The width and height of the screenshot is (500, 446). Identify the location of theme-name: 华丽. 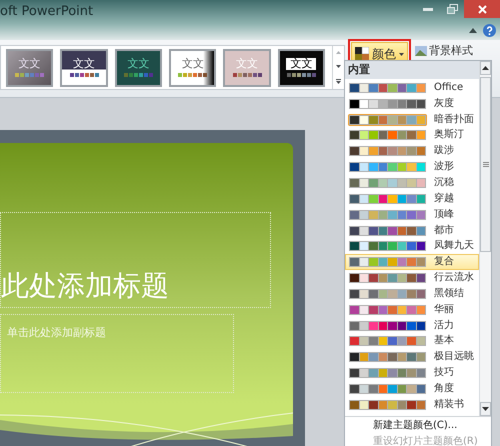
(444, 310).